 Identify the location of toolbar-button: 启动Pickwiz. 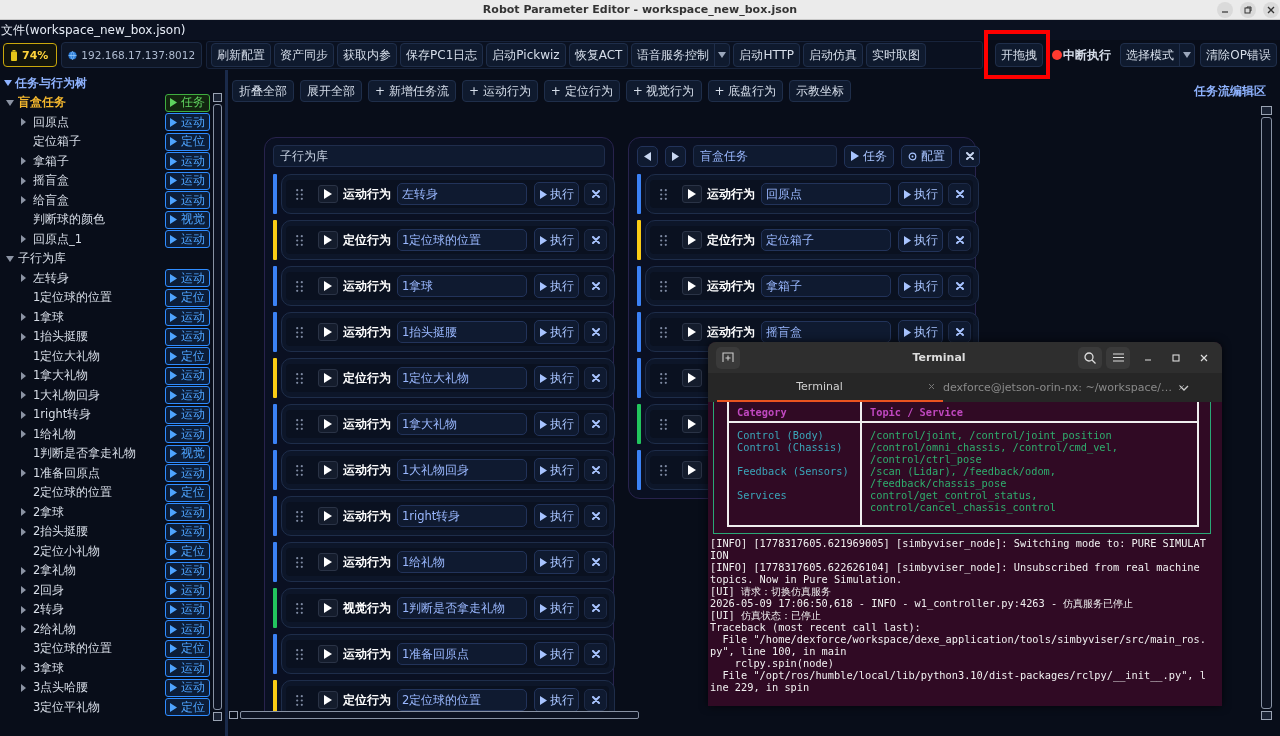
(526, 55).